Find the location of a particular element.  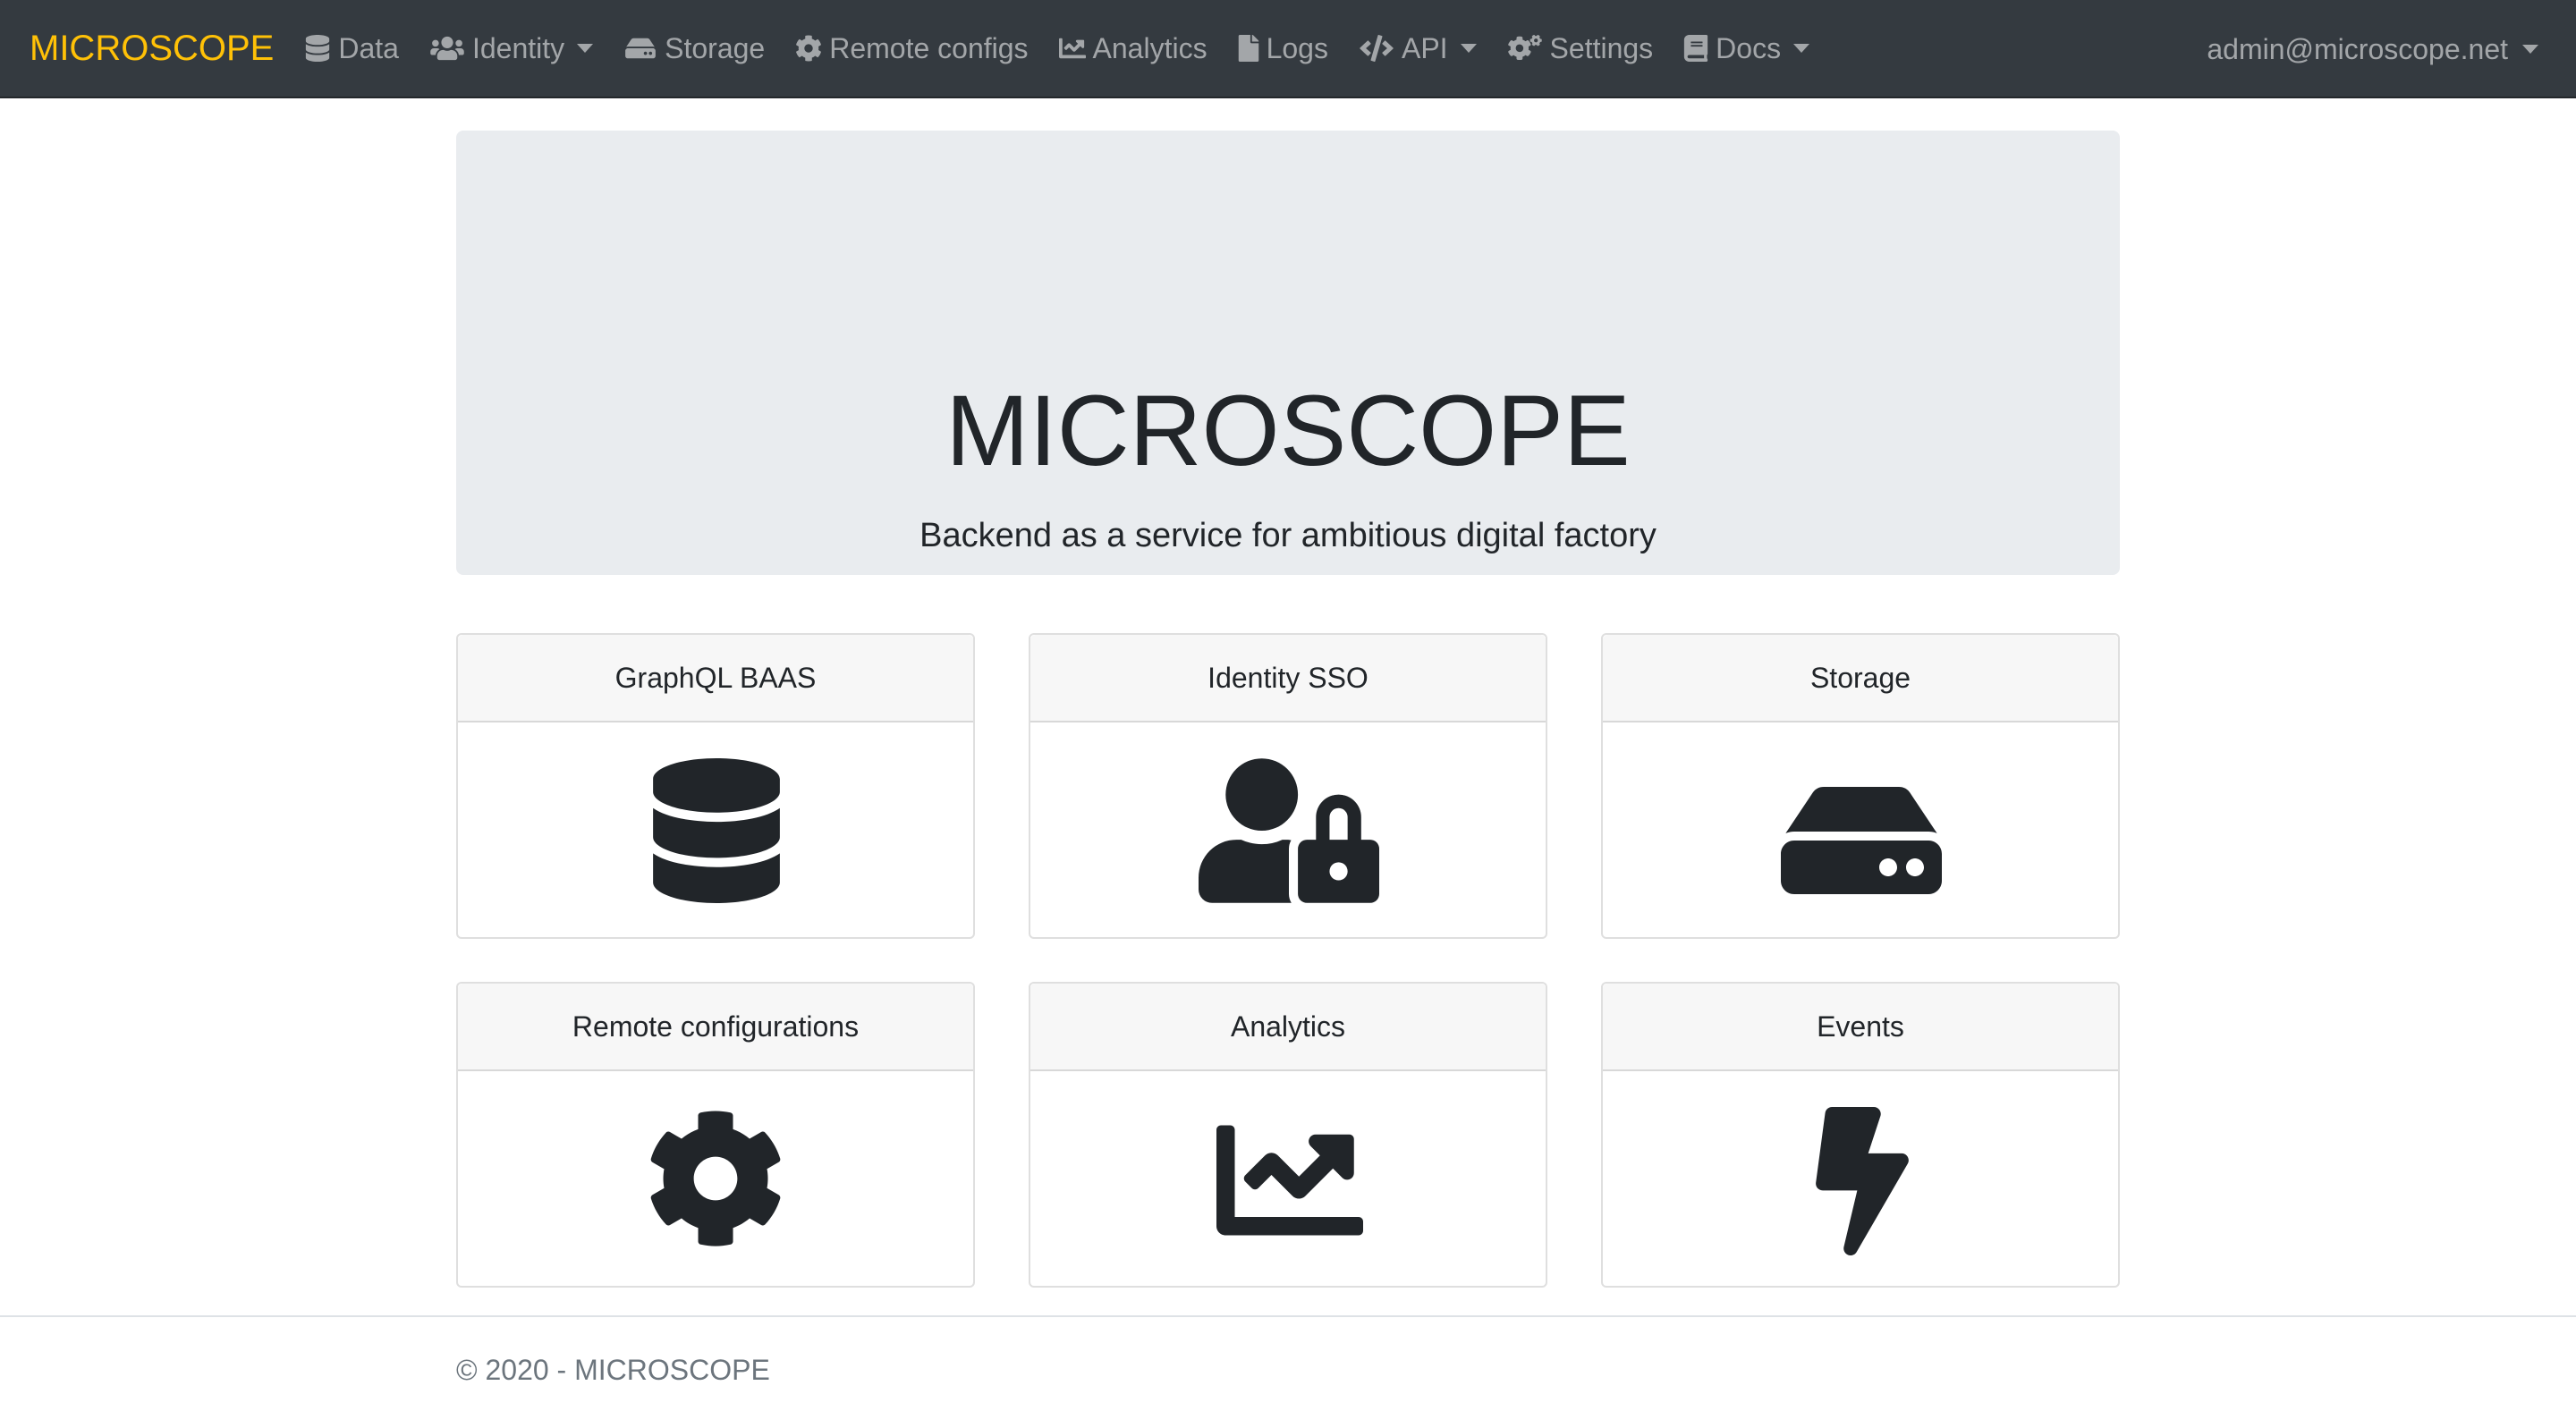

card-storage: Storage is located at coordinates (1860, 786).